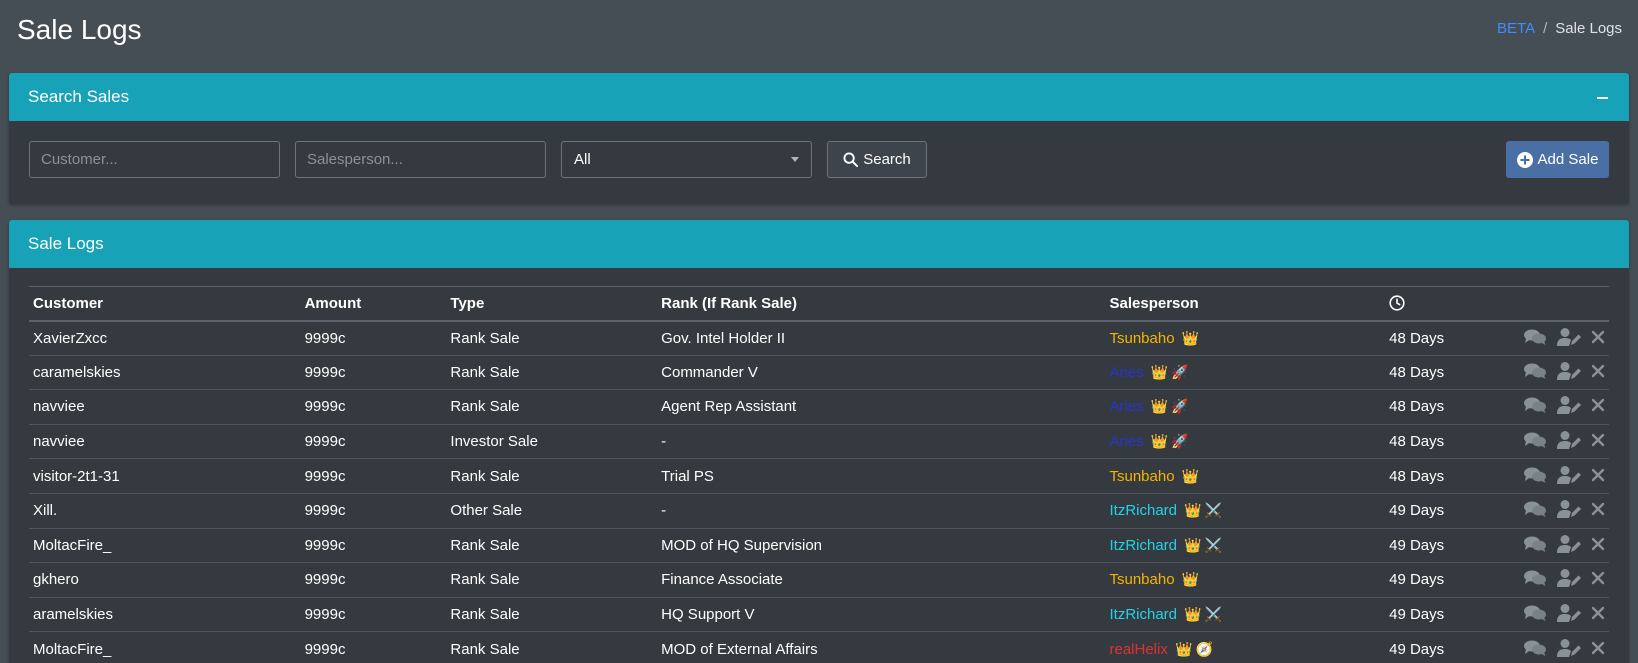 The height and width of the screenshot is (663, 1638). I want to click on salesperson-name: realHelix, so click(1139, 649).